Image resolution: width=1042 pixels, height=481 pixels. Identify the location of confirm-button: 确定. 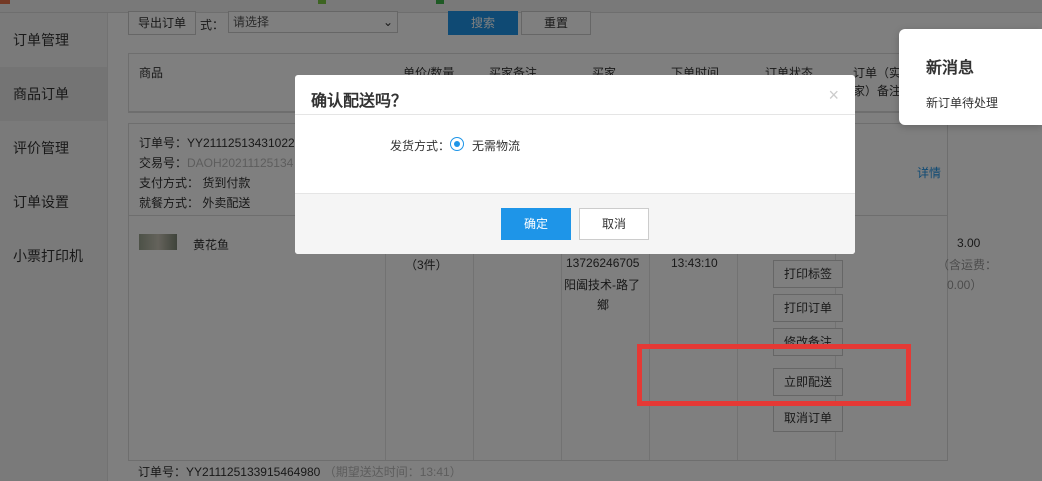
(536, 224).